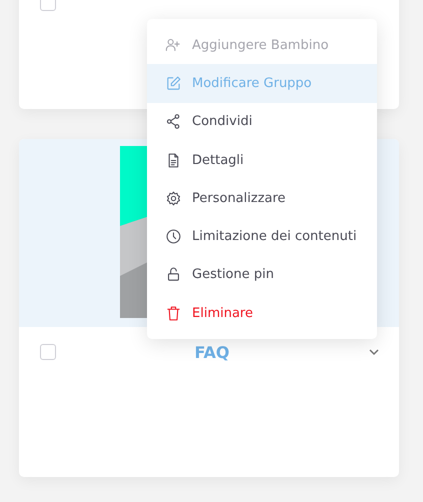 This screenshot has height=502, width=423. What do you see at coordinates (173, 313) in the screenshot?
I see `trash-icon` at bounding box center [173, 313].